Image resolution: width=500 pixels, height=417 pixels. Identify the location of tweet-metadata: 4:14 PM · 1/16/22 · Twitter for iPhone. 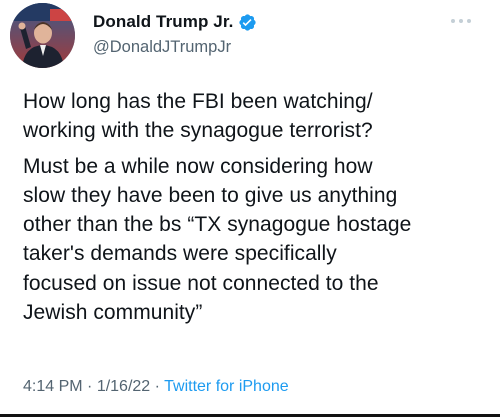
(156, 387).